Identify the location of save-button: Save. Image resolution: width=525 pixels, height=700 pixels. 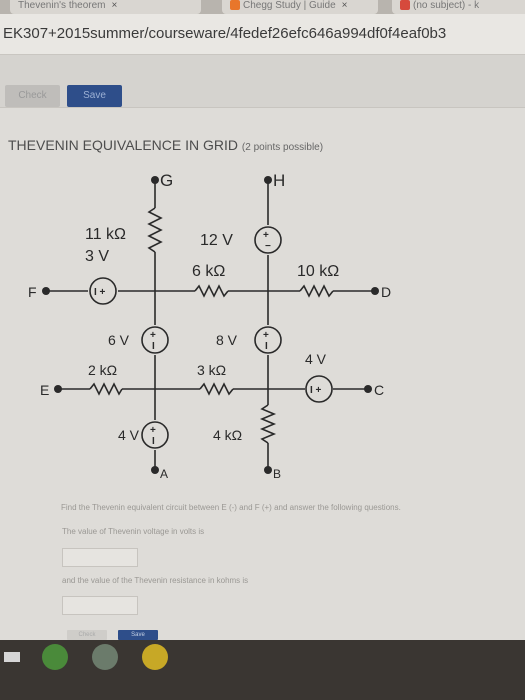
(138, 635).